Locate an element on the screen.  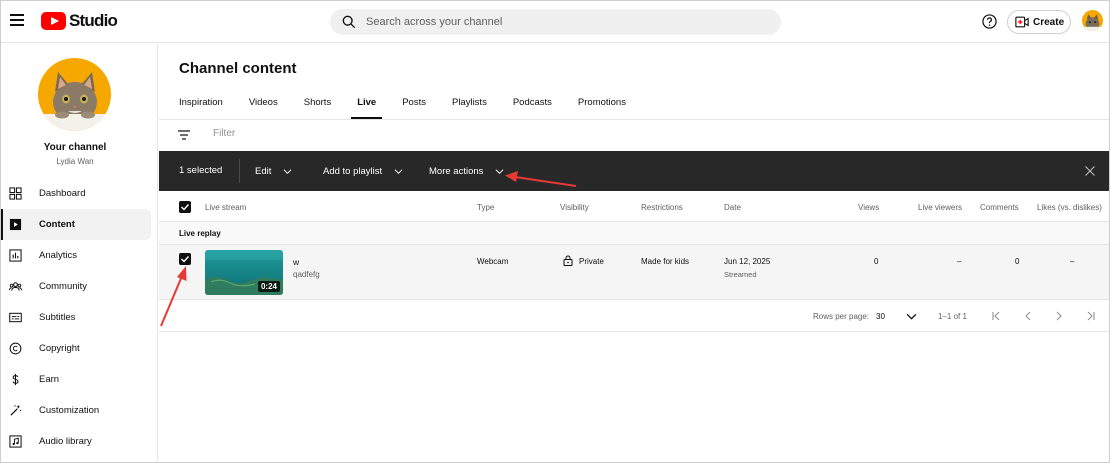
sidebar-item-label: Dashboard is located at coordinates (62, 193).